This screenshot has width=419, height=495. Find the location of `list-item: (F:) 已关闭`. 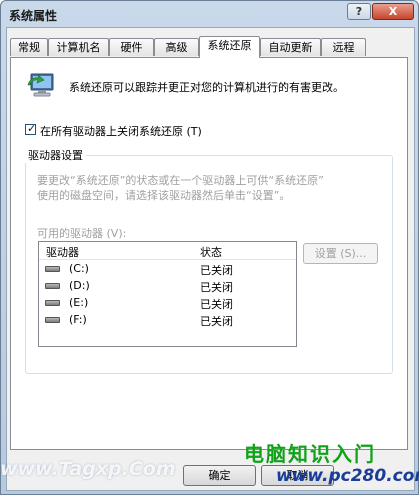

list-item: (F:) 已关闭 is located at coordinates (167, 319).